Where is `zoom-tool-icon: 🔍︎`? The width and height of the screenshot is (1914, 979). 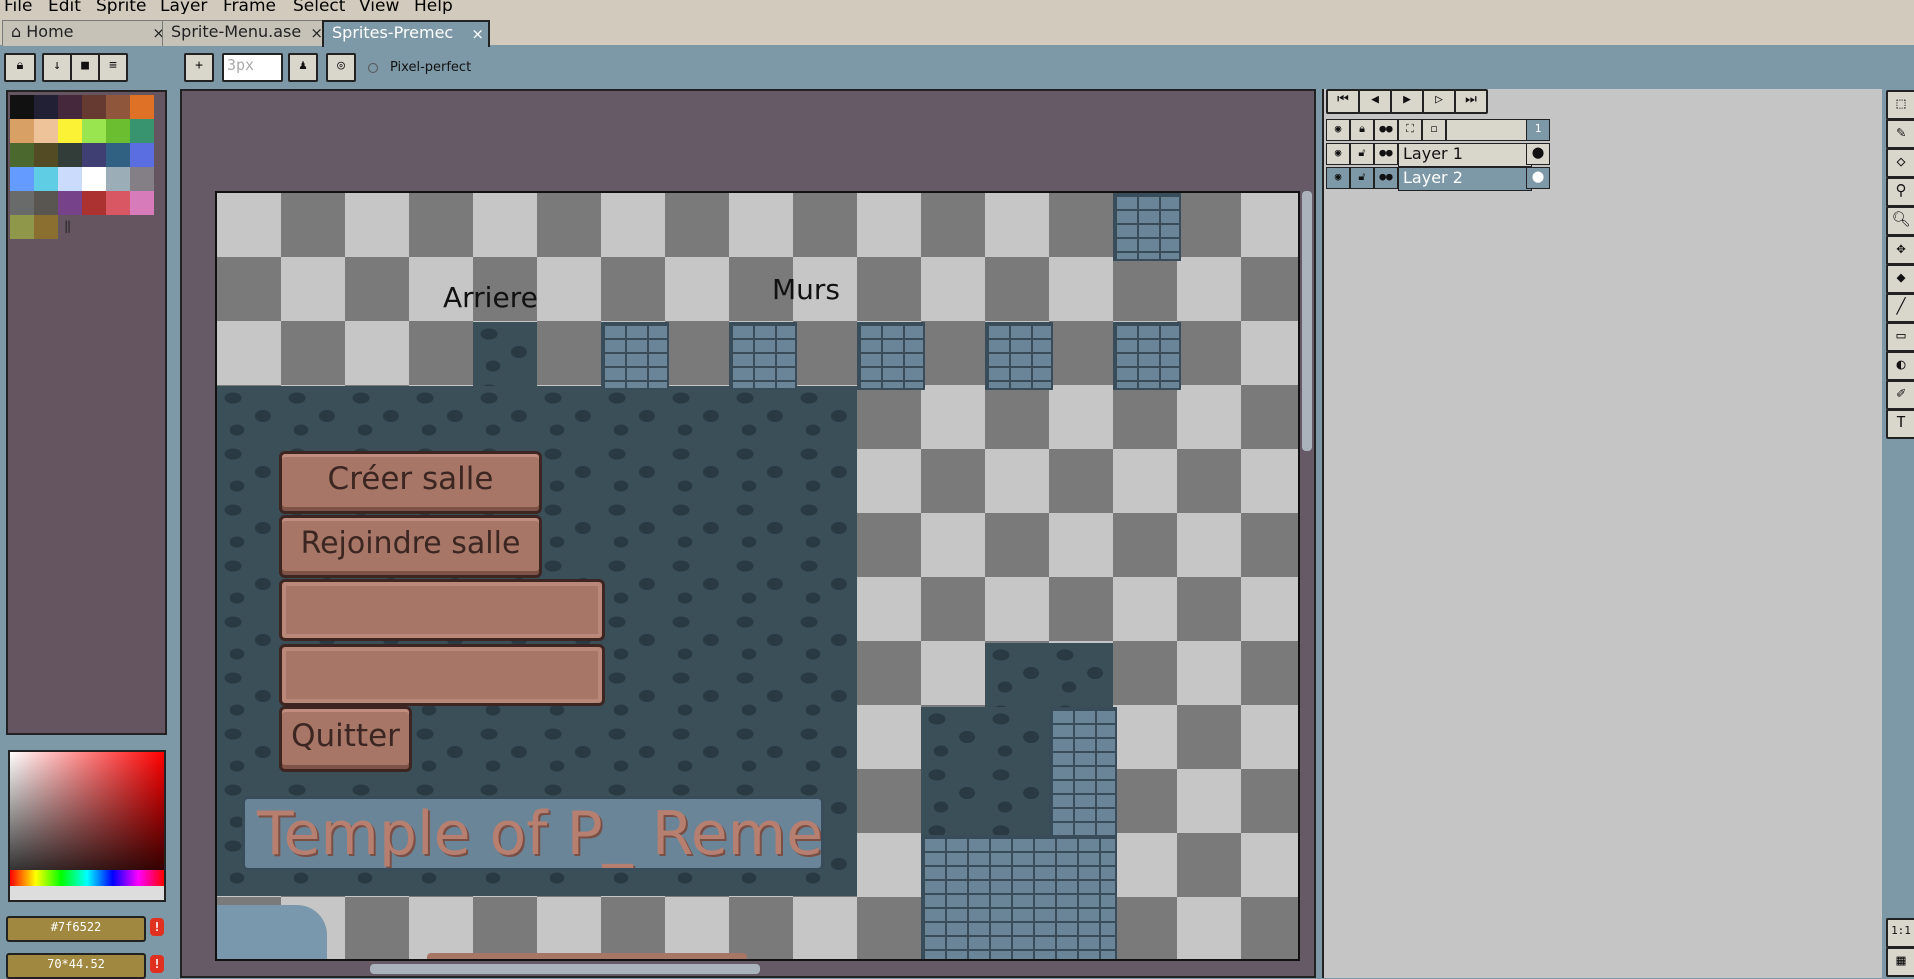 zoom-tool-icon: 🔍︎ is located at coordinates (1900, 221).